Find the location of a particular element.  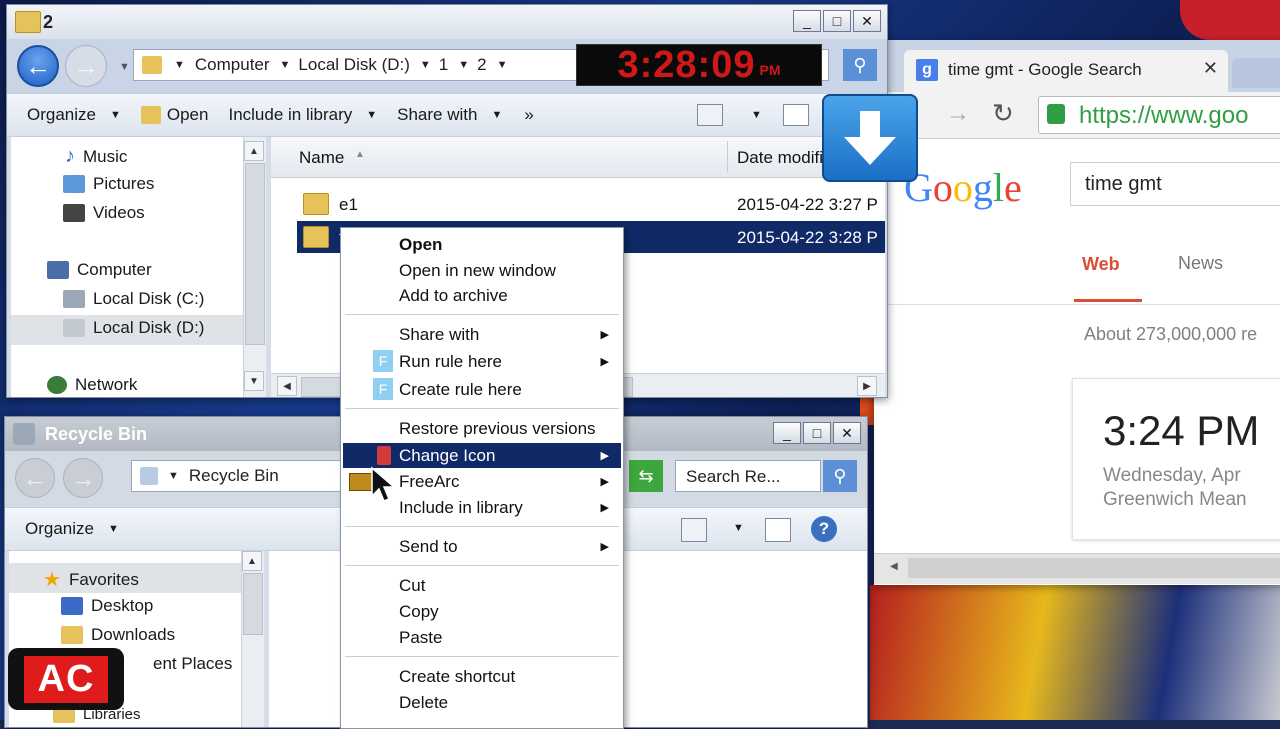

menu-item-cut: Cut is located at coordinates (482, 585).